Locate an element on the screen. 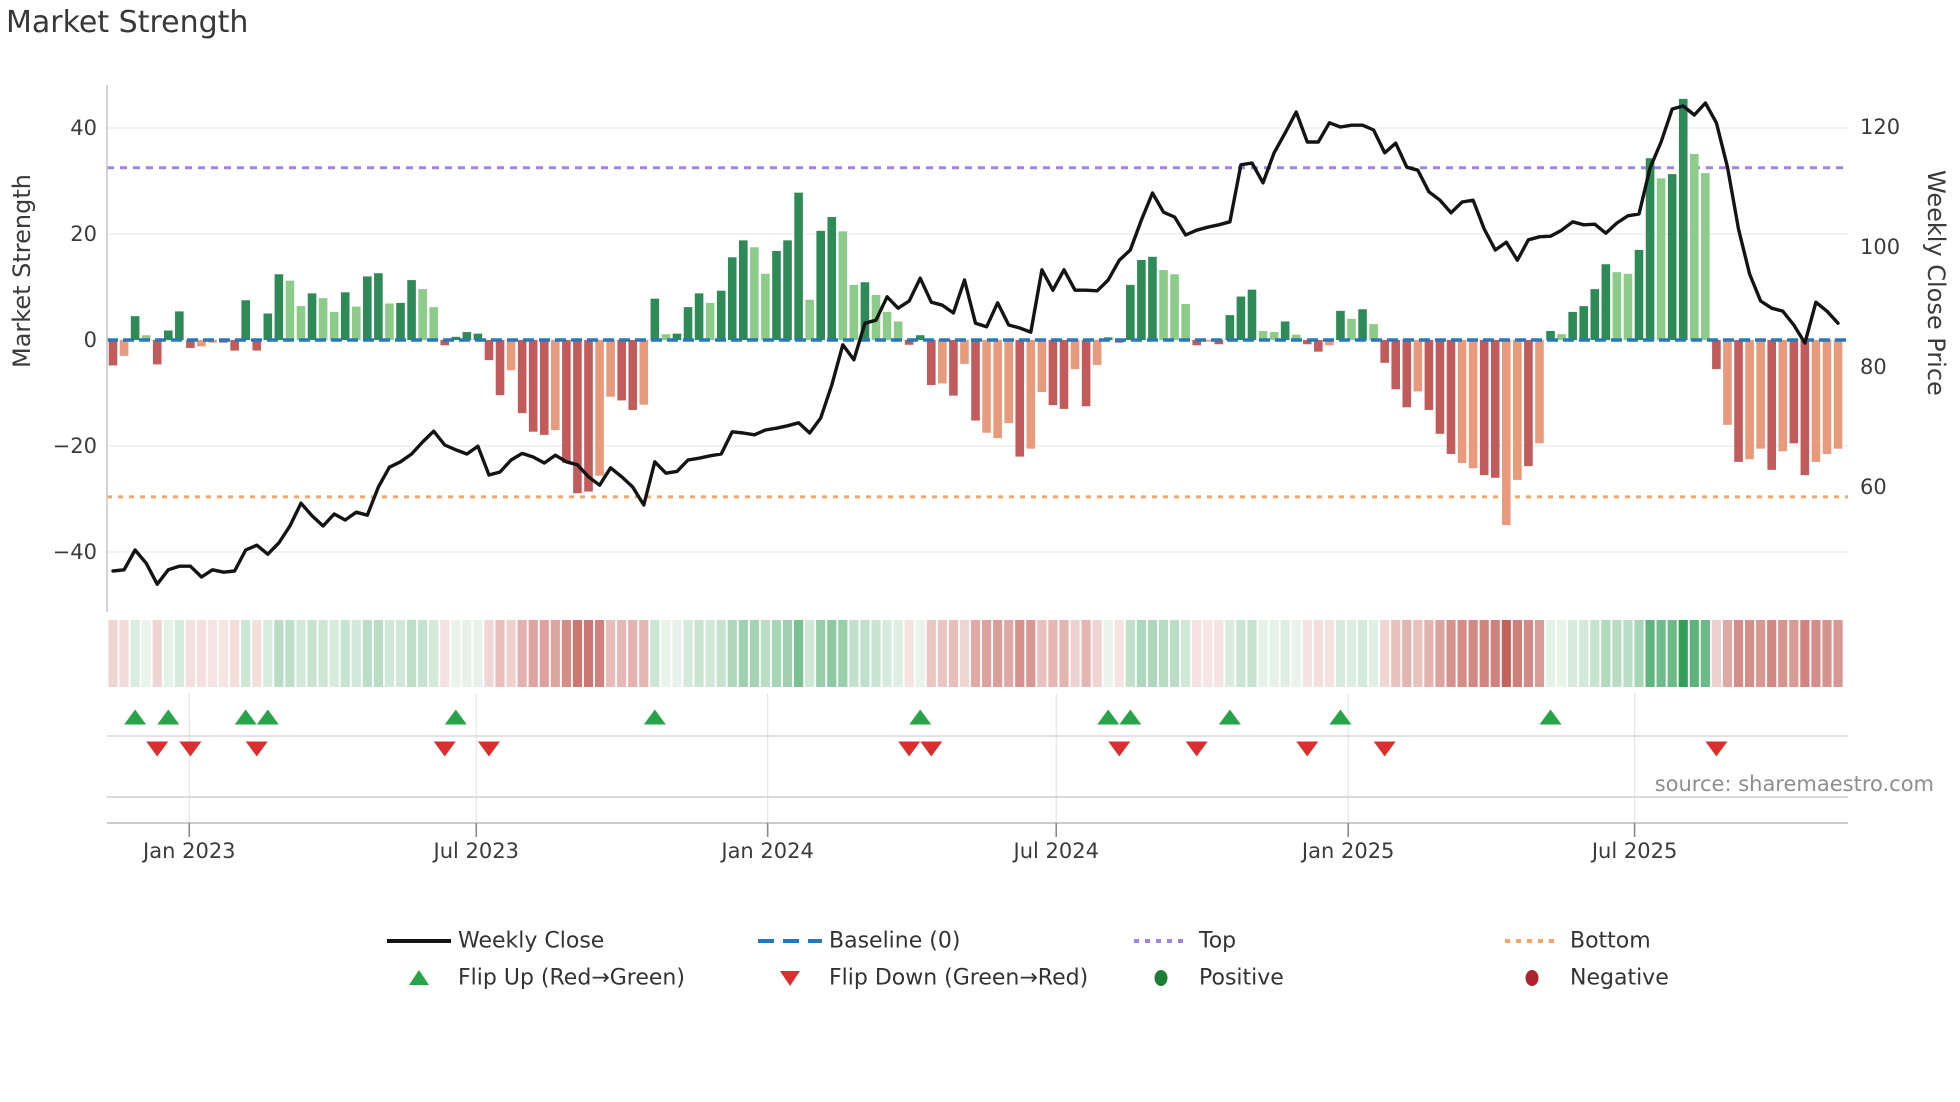 This screenshot has height=1102, width=1960. legend-item-label: Negative is located at coordinates (1619, 978).